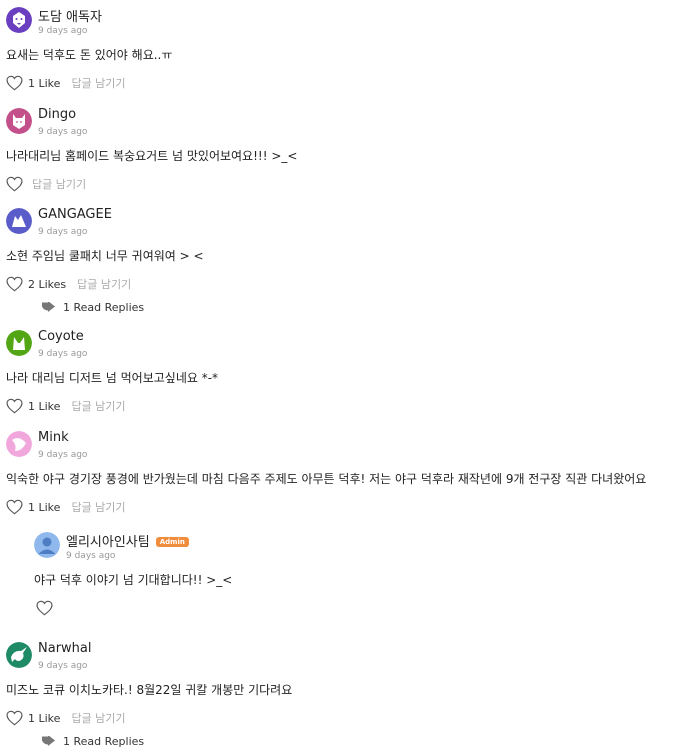 This screenshot has height=755, width=698. I want to click on comment-actions, so click(44, 608).